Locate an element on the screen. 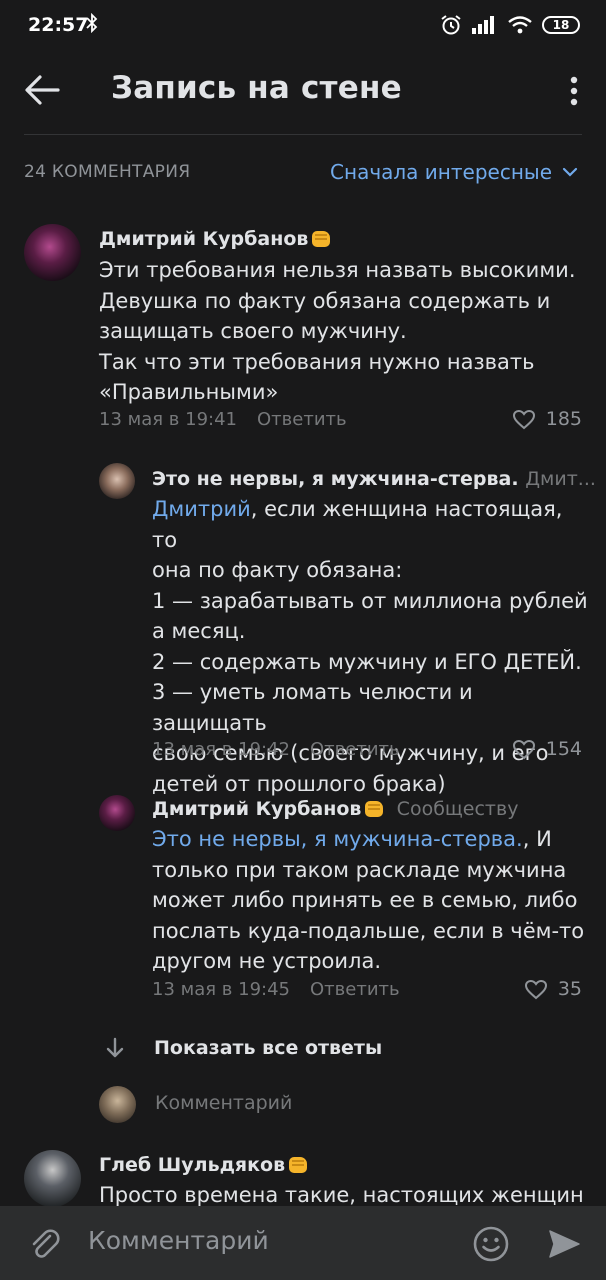  comment-meta: 13 мая в 19:42 Ответить is located at coordinates (276, 749).